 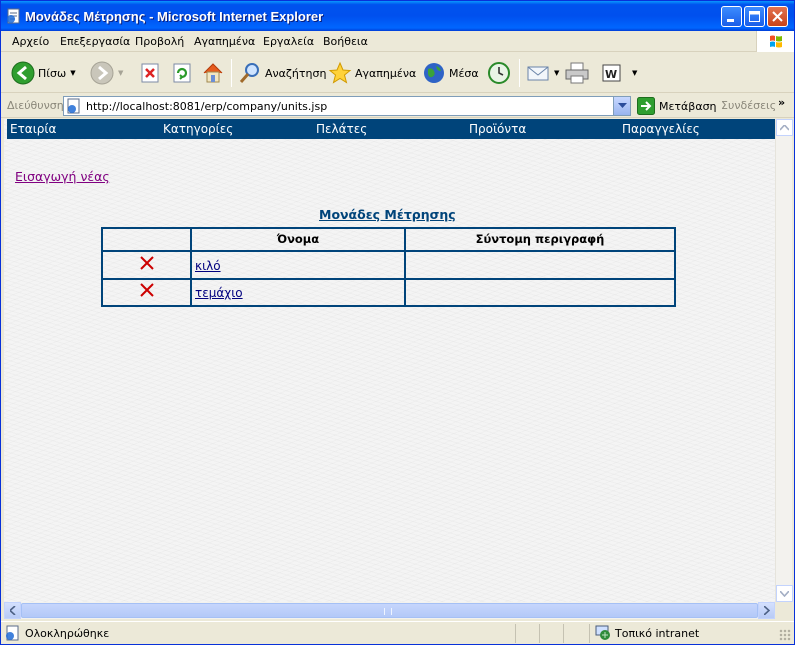 I want to click on address-dropdown-button, so click(x=621, y=106).